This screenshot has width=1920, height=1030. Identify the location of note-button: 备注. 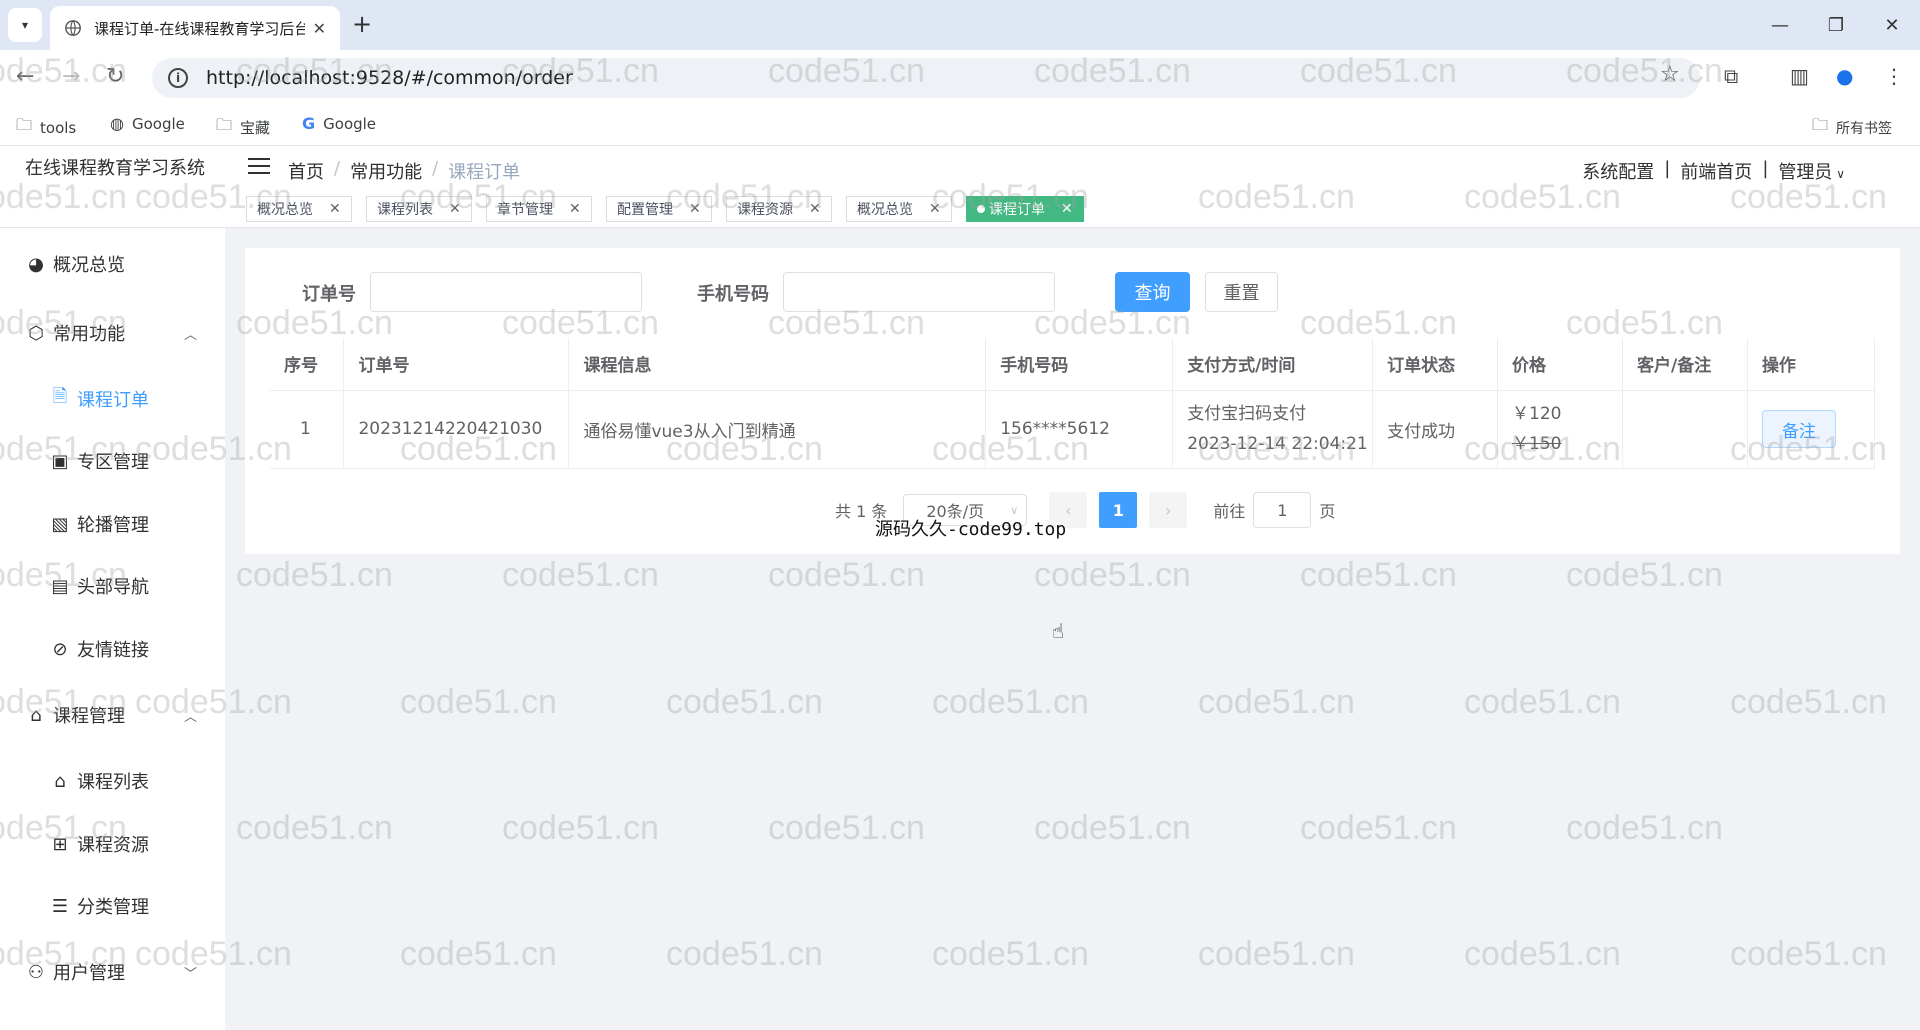
(1798, 429).